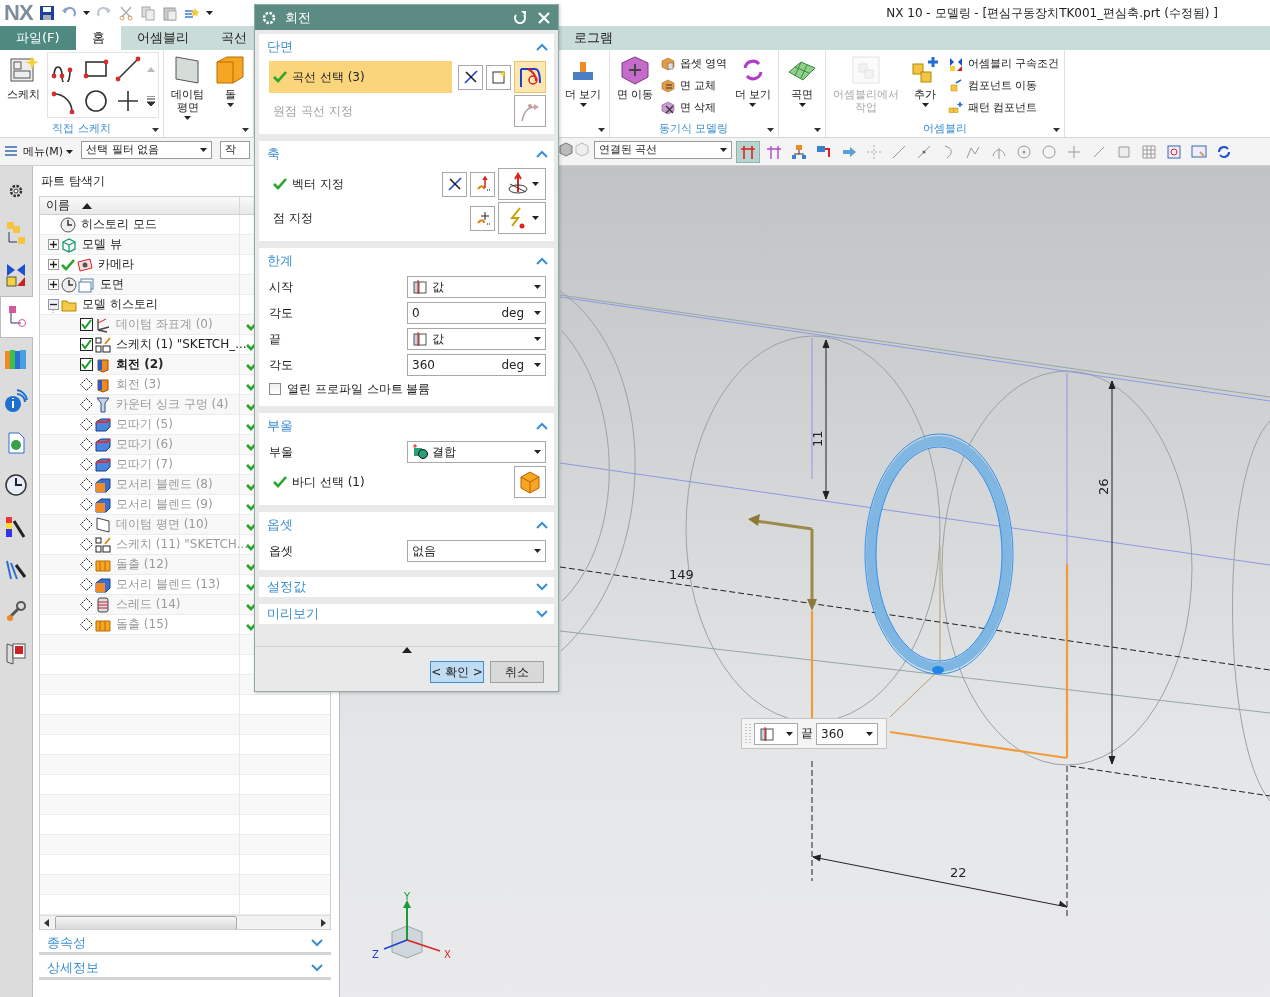  What do you see at coordinates (18, 13) in the screenshot?
I see `app-logo: NX` at bounding box center [18, 13].